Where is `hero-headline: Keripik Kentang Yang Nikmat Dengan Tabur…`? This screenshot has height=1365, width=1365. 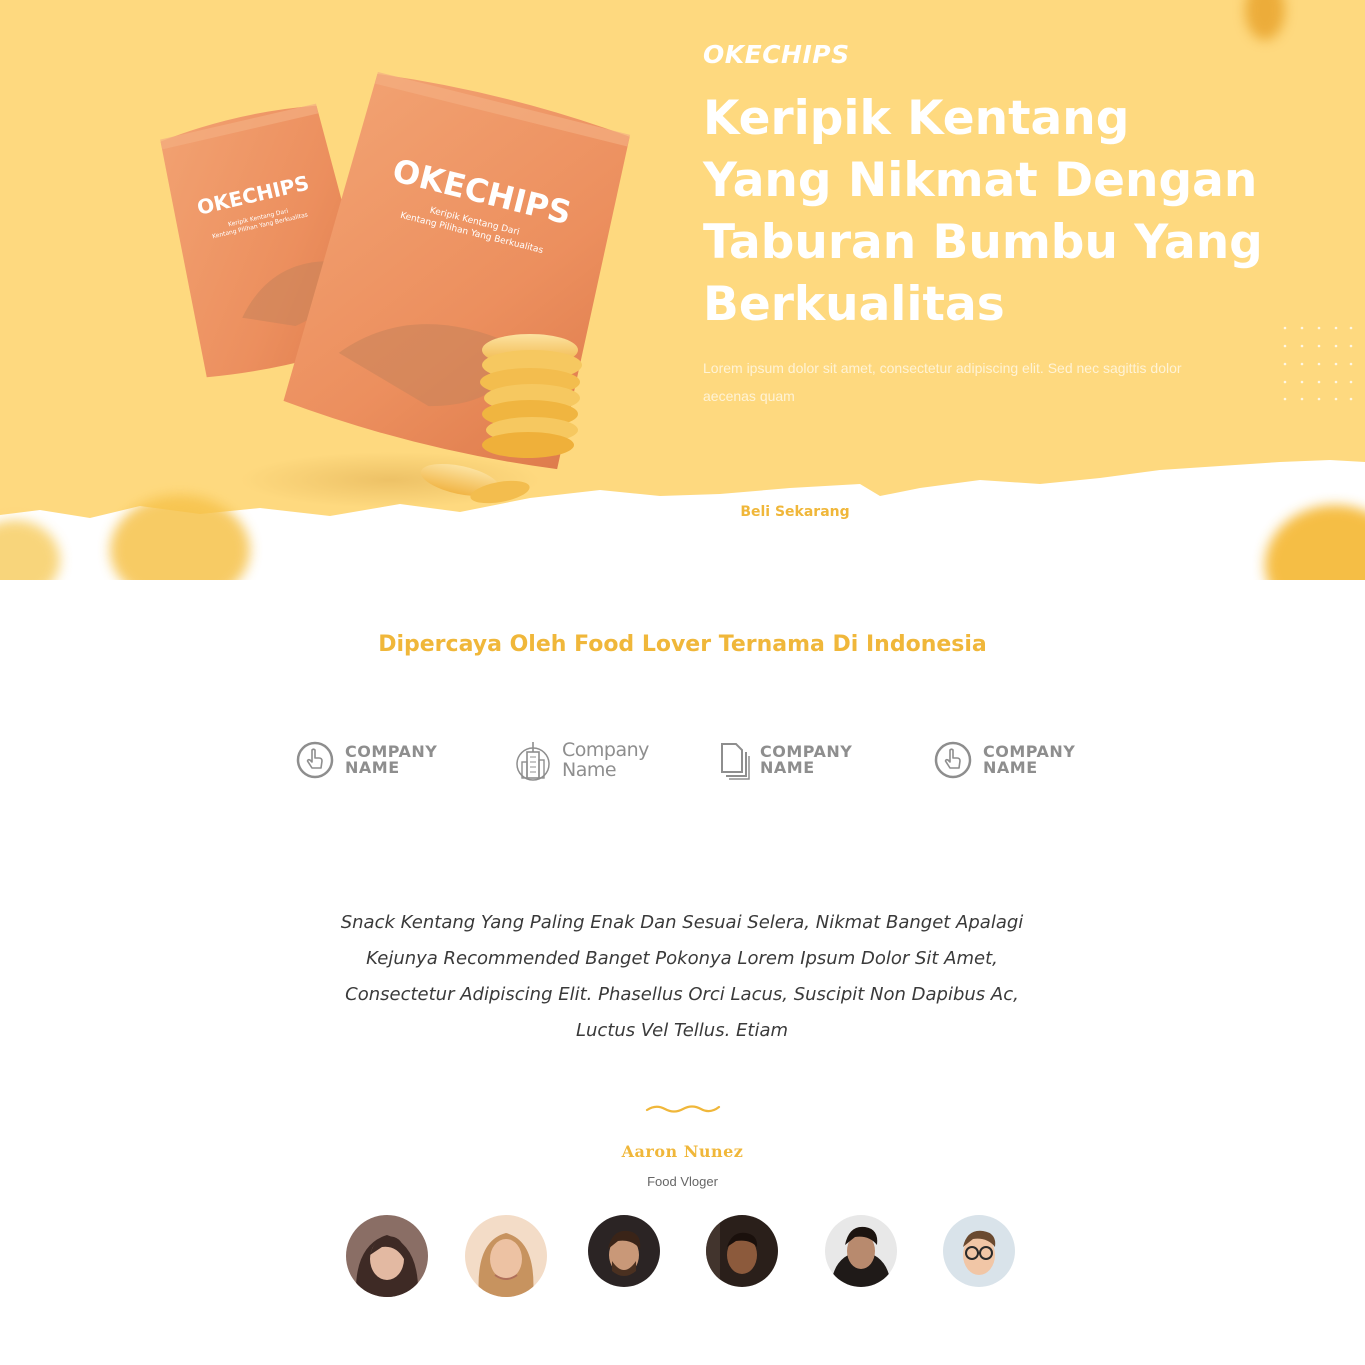 hero-headline: Keripik Kentang Yang Nikmat Dengan Tabur… is located at coordinates (983, 211).